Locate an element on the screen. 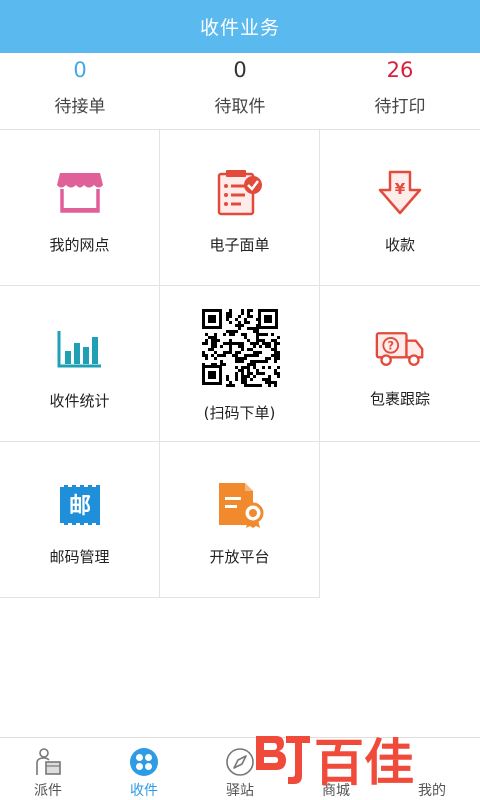 Image resolution: width=480 pixels, height=800 pixels. watermark-text: 百佳 is located at coordinates (364, 763).